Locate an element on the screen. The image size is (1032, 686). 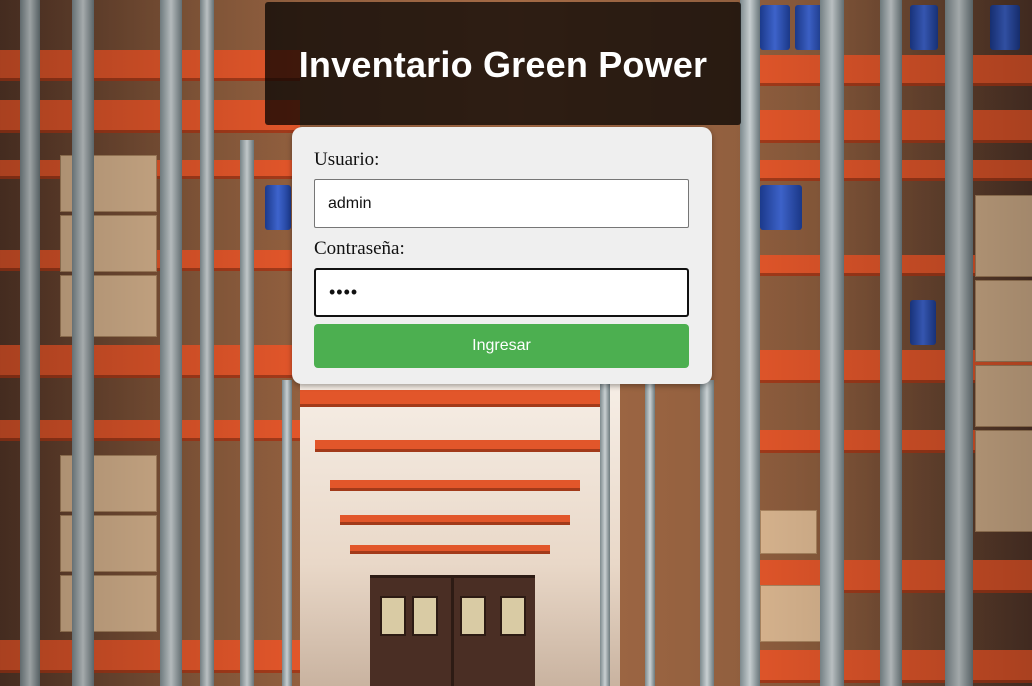
password-label: Contraseña: is located at coordinates (359, 248).